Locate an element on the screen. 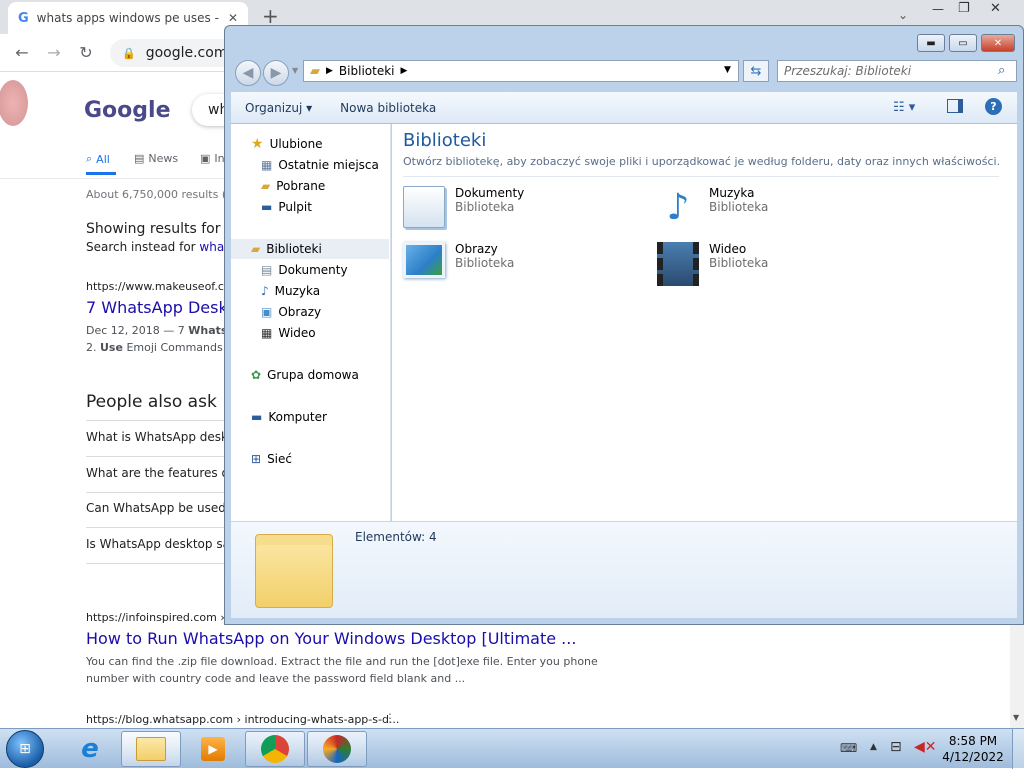  library-name: Wideo is located at coordinates (728, 249).